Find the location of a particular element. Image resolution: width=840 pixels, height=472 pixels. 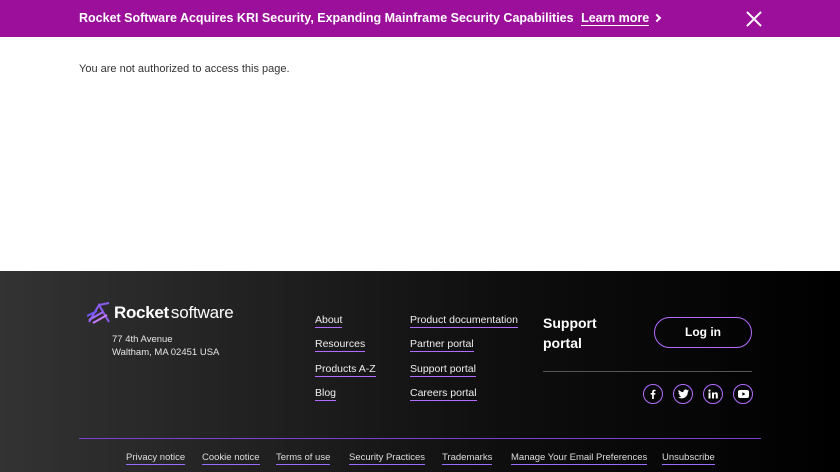

cookie-notice-link: Cookie notice is located at coordinates (231, 458).